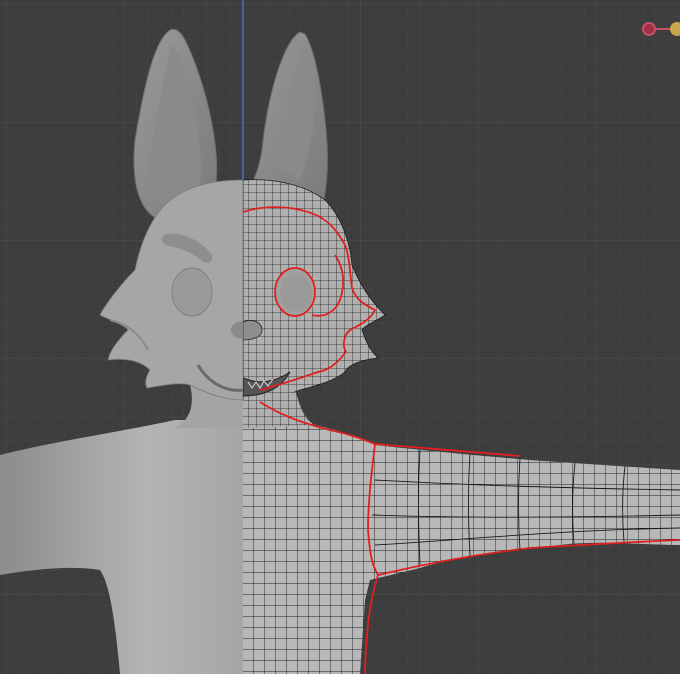  What do you see at coordinates (192, 292) in the screenshot?
I see `eye-socket` at bounding box center [192, 292].